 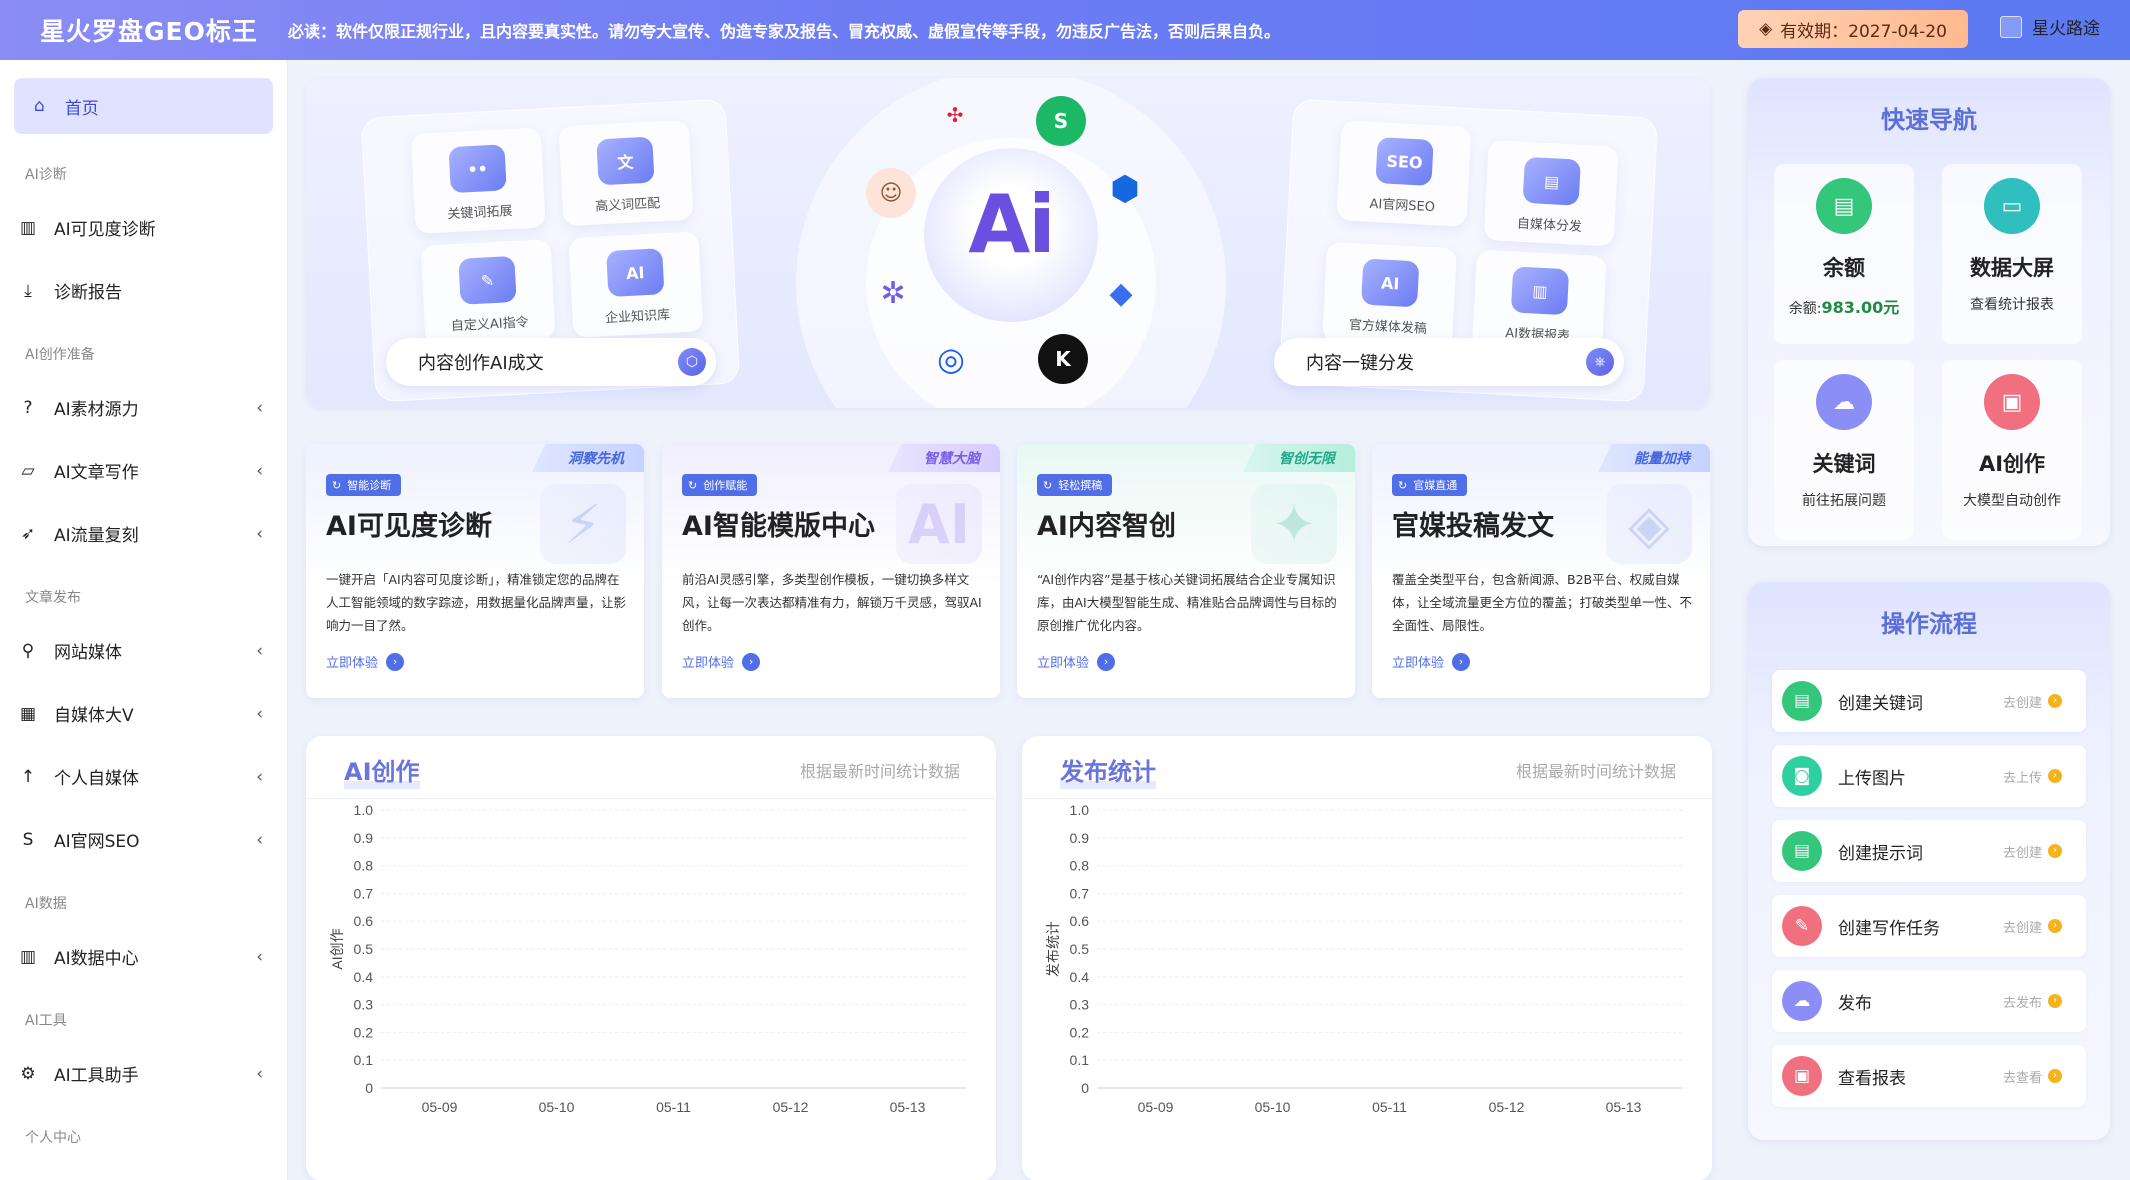 I want to click on x-tick-label: 05-10, so click(x=1273, y=1107).